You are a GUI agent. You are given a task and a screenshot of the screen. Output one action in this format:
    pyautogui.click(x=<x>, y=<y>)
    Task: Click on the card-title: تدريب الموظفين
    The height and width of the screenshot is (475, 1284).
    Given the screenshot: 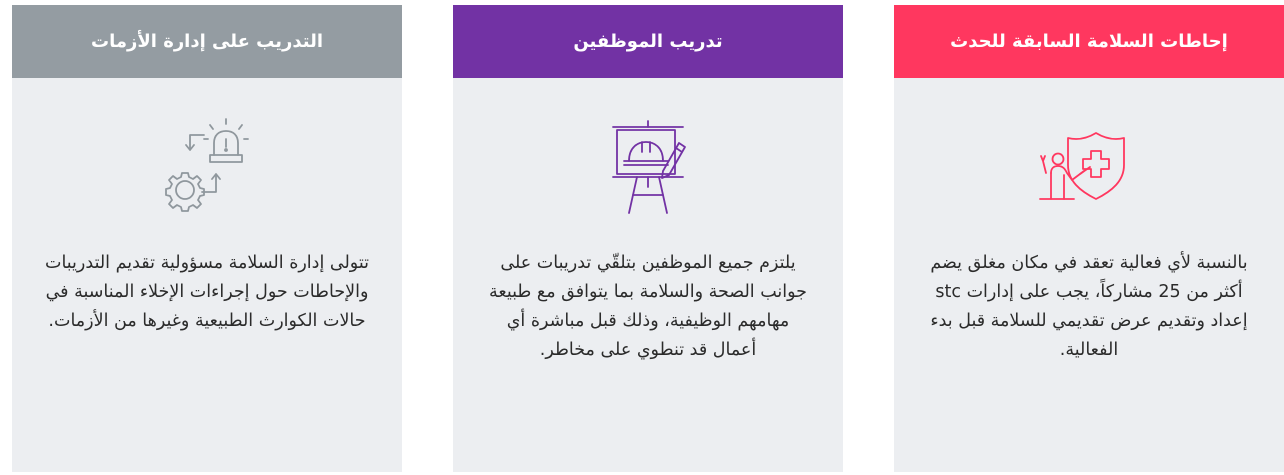 What is the action you would take?
    pyautogui.click(x=648, y=41)
    